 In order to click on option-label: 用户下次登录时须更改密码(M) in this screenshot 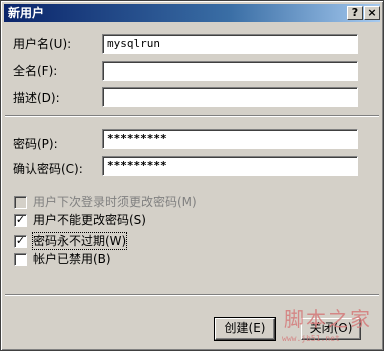, I will do `click(115, 202)`.